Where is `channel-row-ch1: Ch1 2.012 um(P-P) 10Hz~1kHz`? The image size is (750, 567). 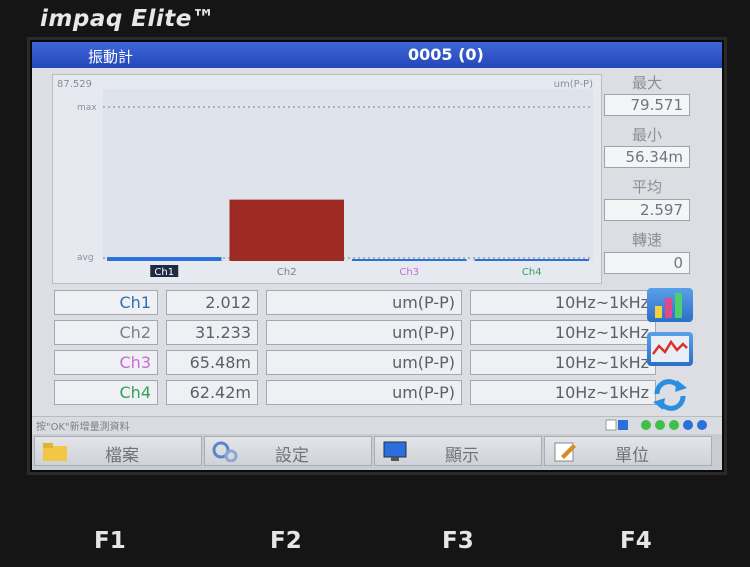 channel-row-ch1: Ch1 2.012 um(P-P) 10Hz~1kHz is located at coordinates (359, 302).